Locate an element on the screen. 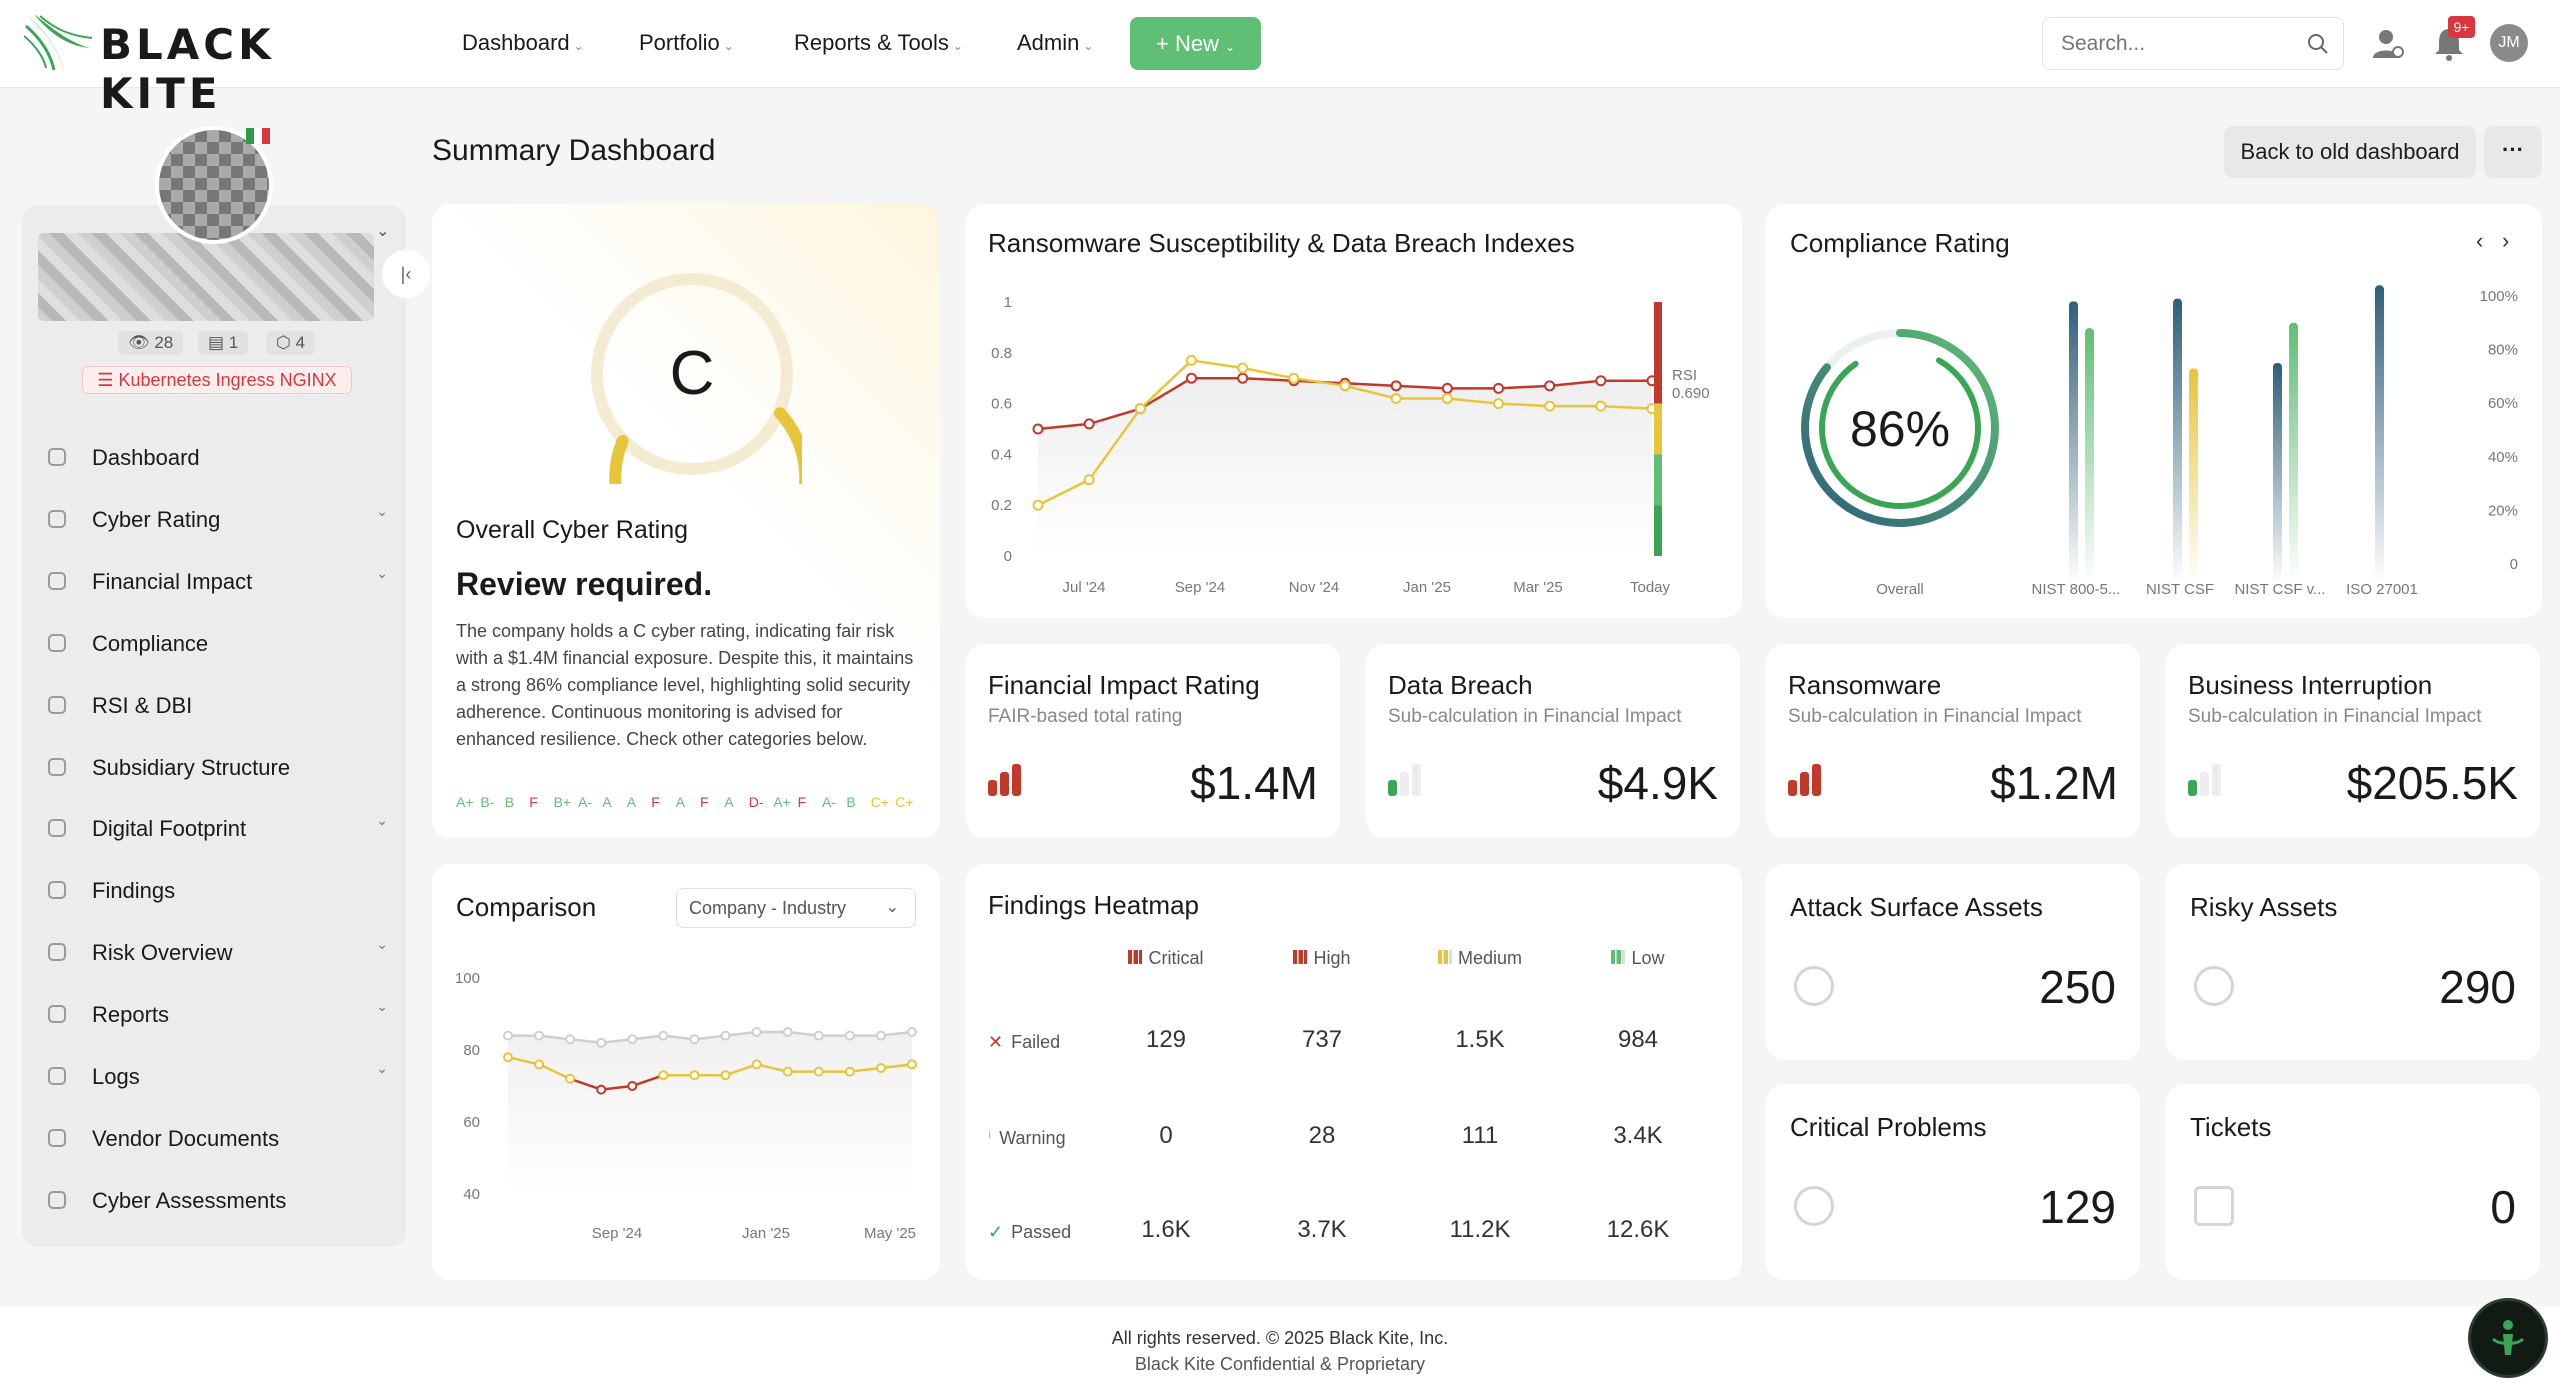 This screenshot has width=2560, height=1388. search-icon is located at coordinates (2318, 44).